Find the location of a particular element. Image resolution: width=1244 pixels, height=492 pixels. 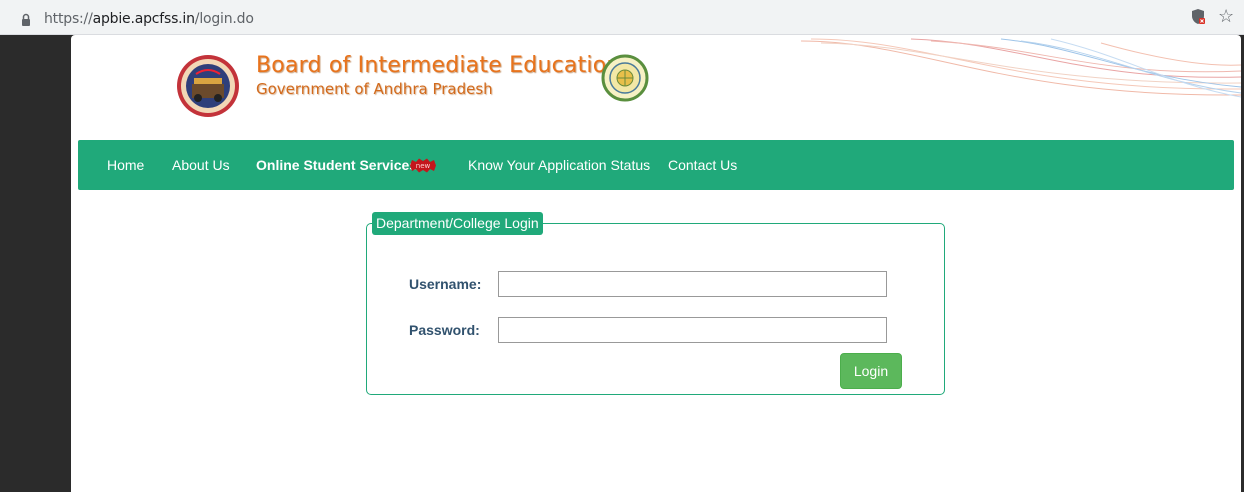

login-button: Login is located at coordinates (871, 371).